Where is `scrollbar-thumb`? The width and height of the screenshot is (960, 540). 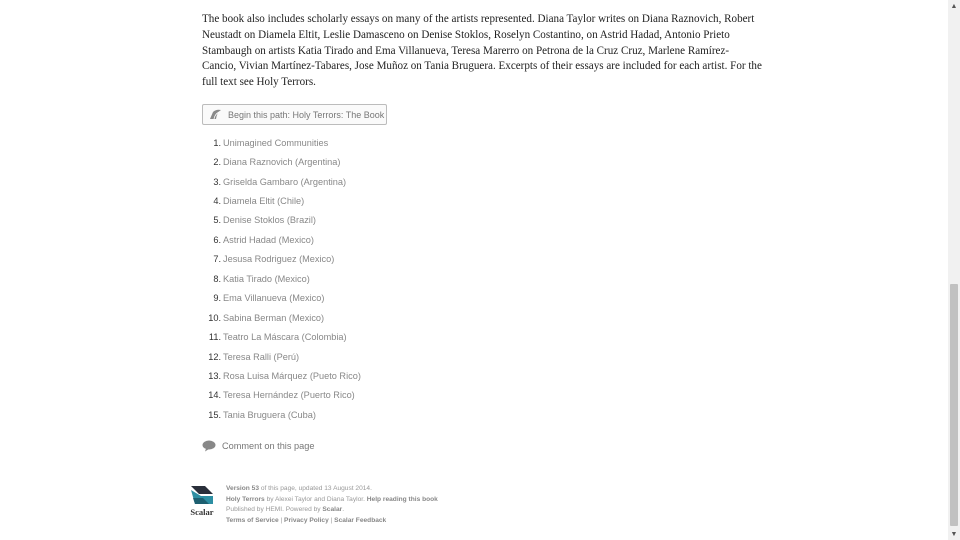 scrollbar-thumb is located at coordinates (954, 405).